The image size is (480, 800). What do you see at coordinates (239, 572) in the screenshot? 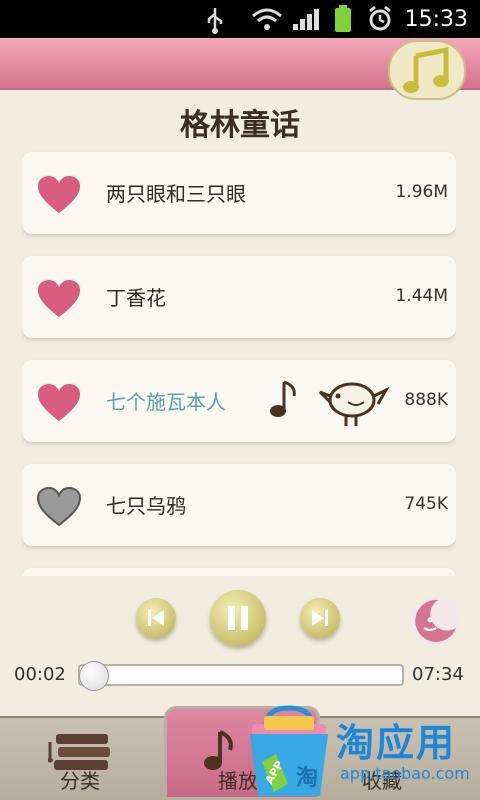
I see `story-row-partial` at bounding box center [239, 572].